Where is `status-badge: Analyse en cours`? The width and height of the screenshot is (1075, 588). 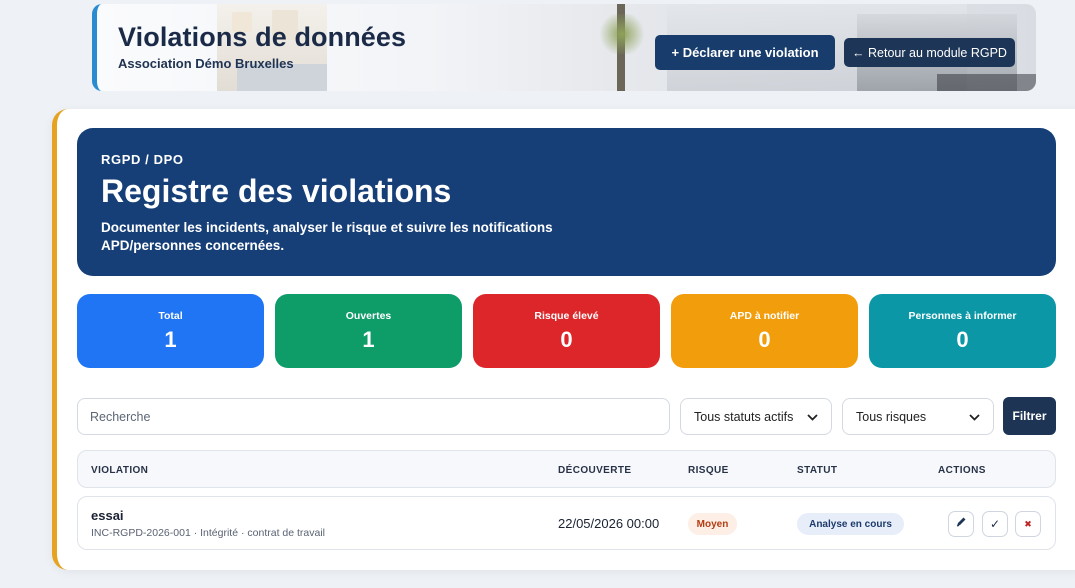 status-badge: Analyse en cours is located at coordinates (850, 524).